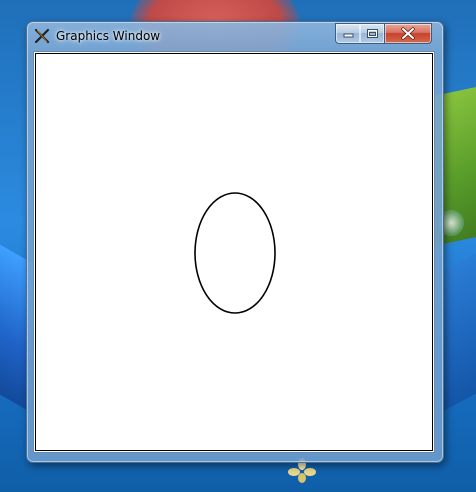 This screenshot has width=476, height=492. I want to click on minimize-button, so click(348, 33).